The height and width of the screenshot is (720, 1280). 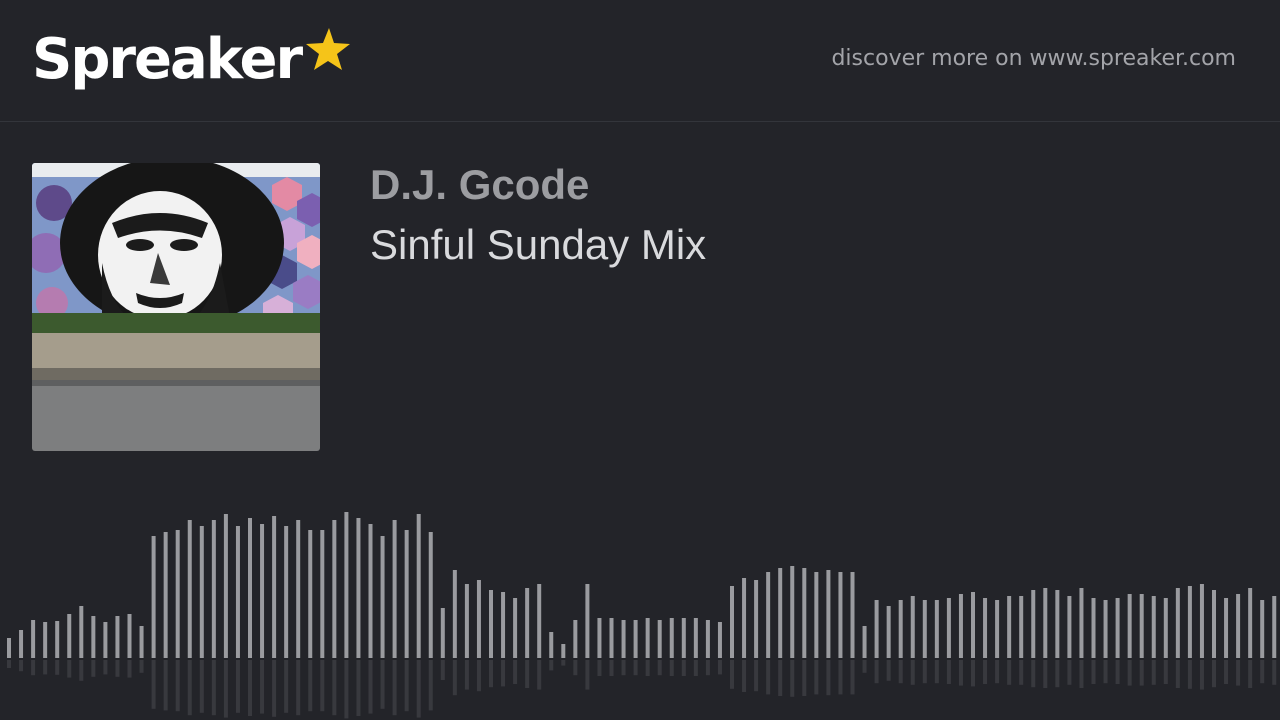 I want to click on spreaker-logo: Spreaker, so click(x=191, y=60).